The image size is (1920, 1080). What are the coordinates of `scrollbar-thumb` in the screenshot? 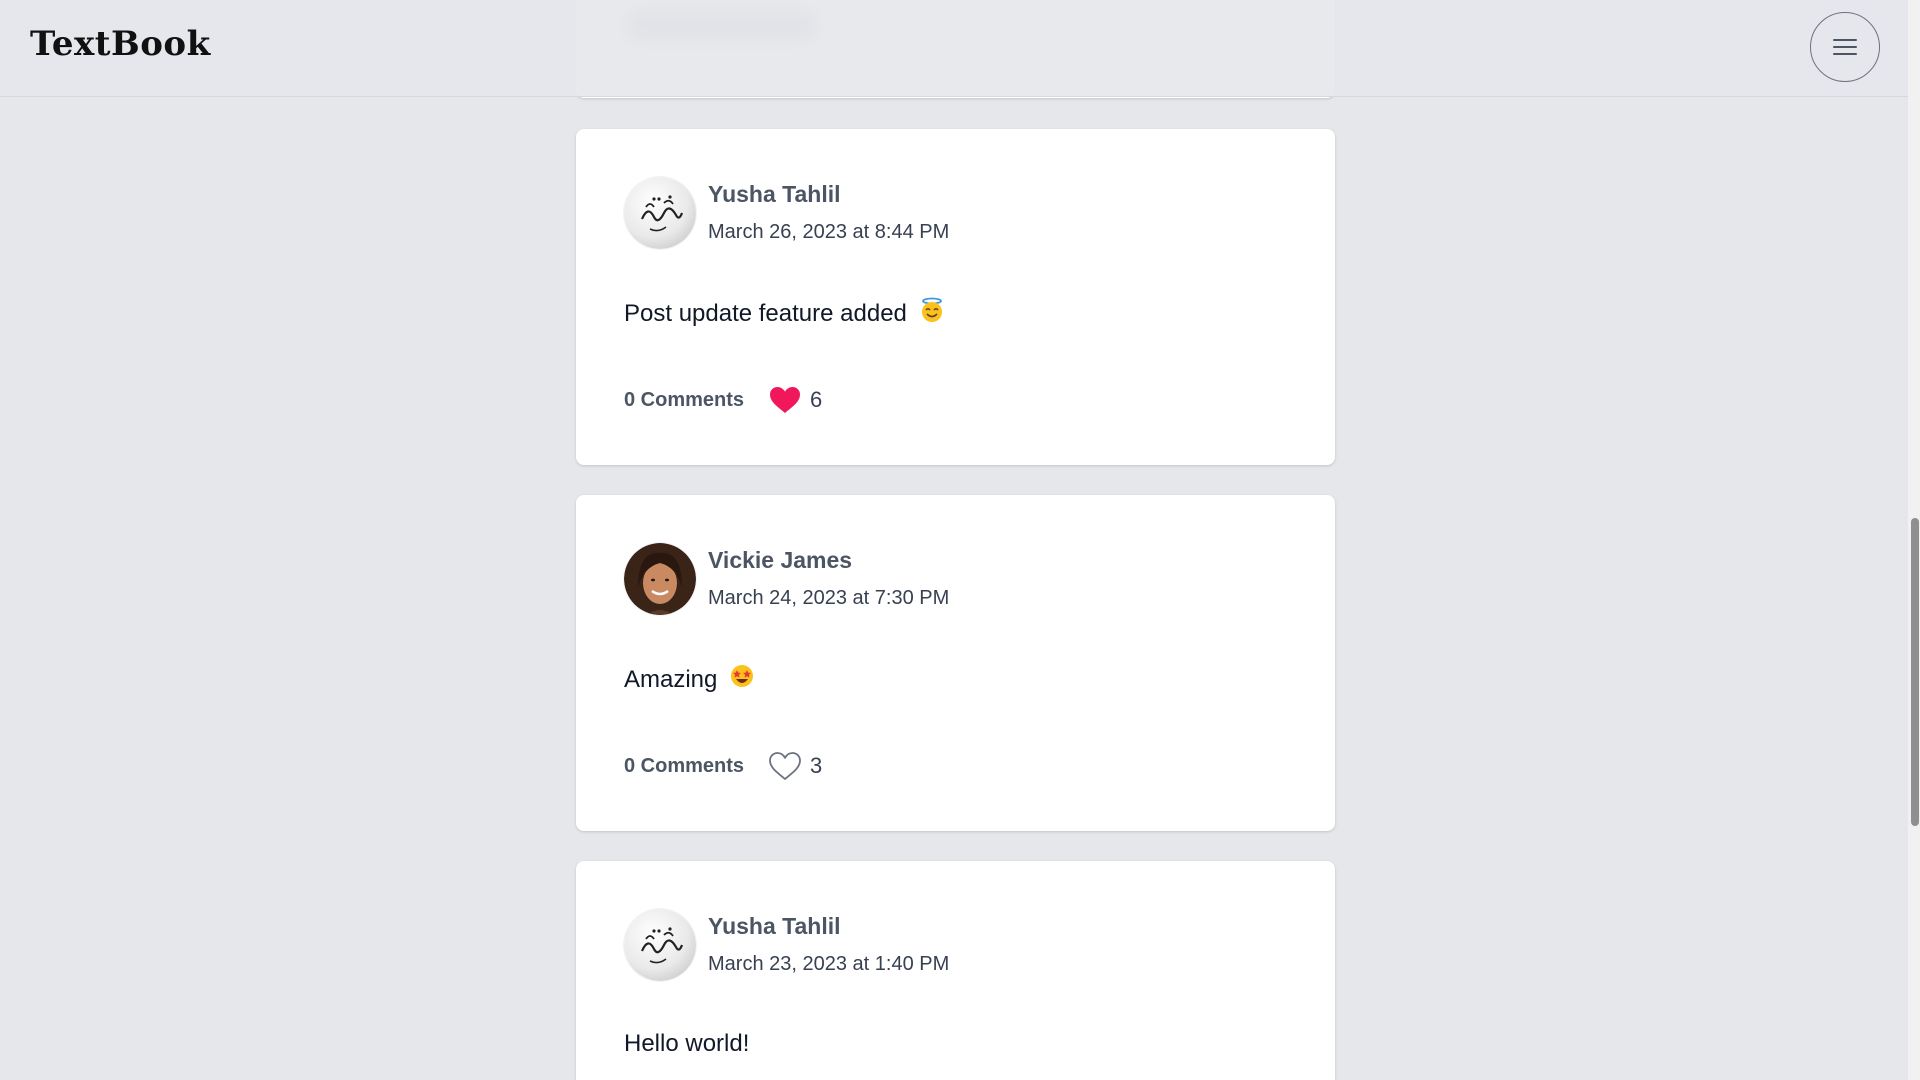 It's located at (1915, 672).